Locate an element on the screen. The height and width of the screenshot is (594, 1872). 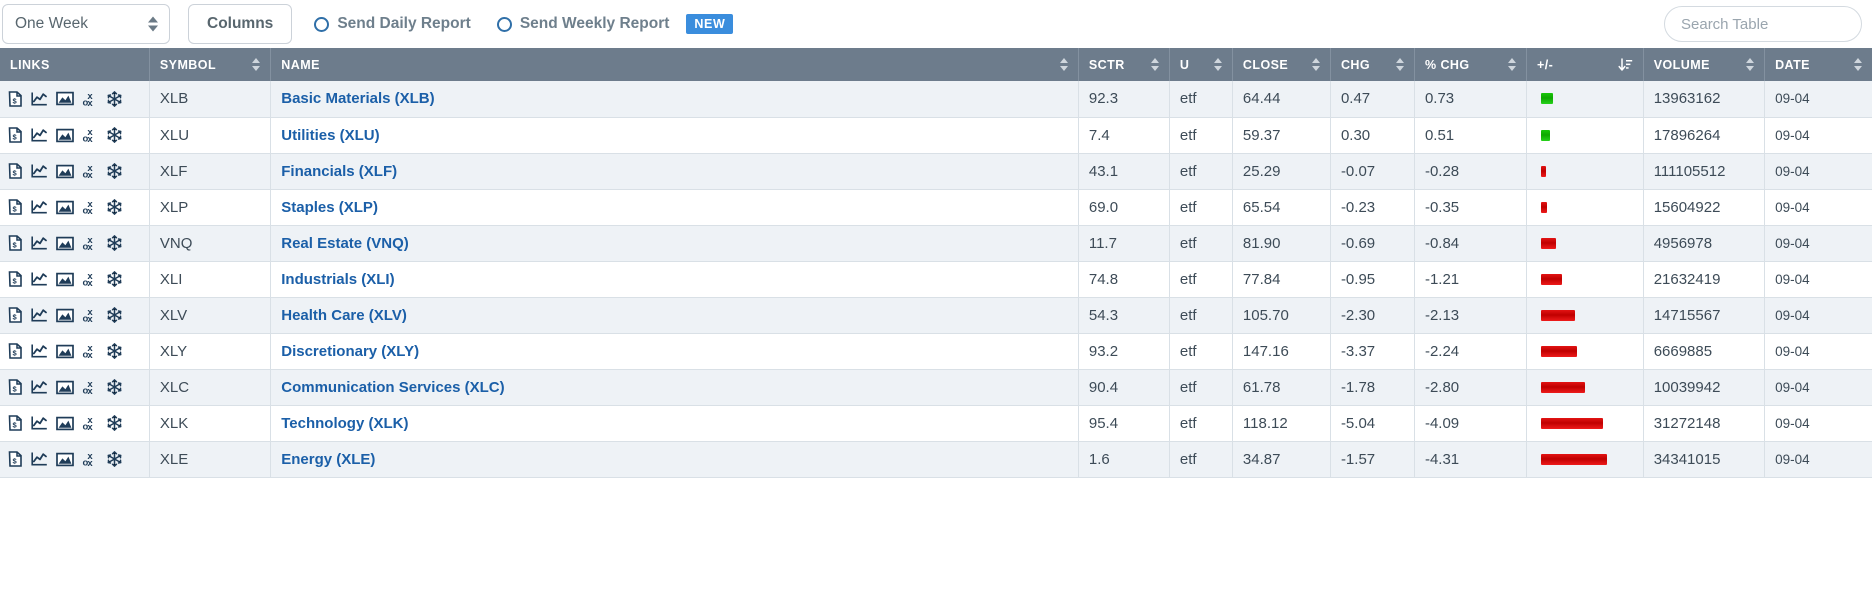
columns-button: Columns is located at coordinates (240, 24).